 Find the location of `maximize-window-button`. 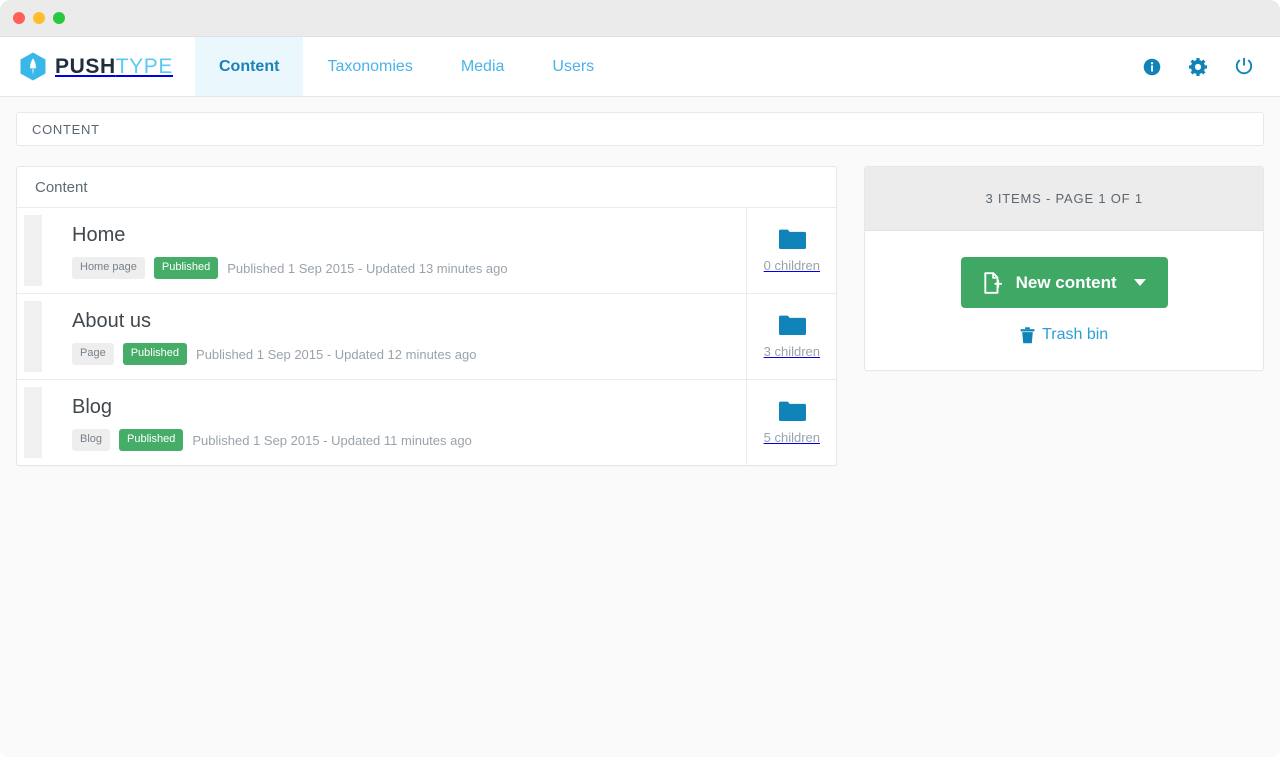

maximize-window-button is located at coordinates (59, 18).